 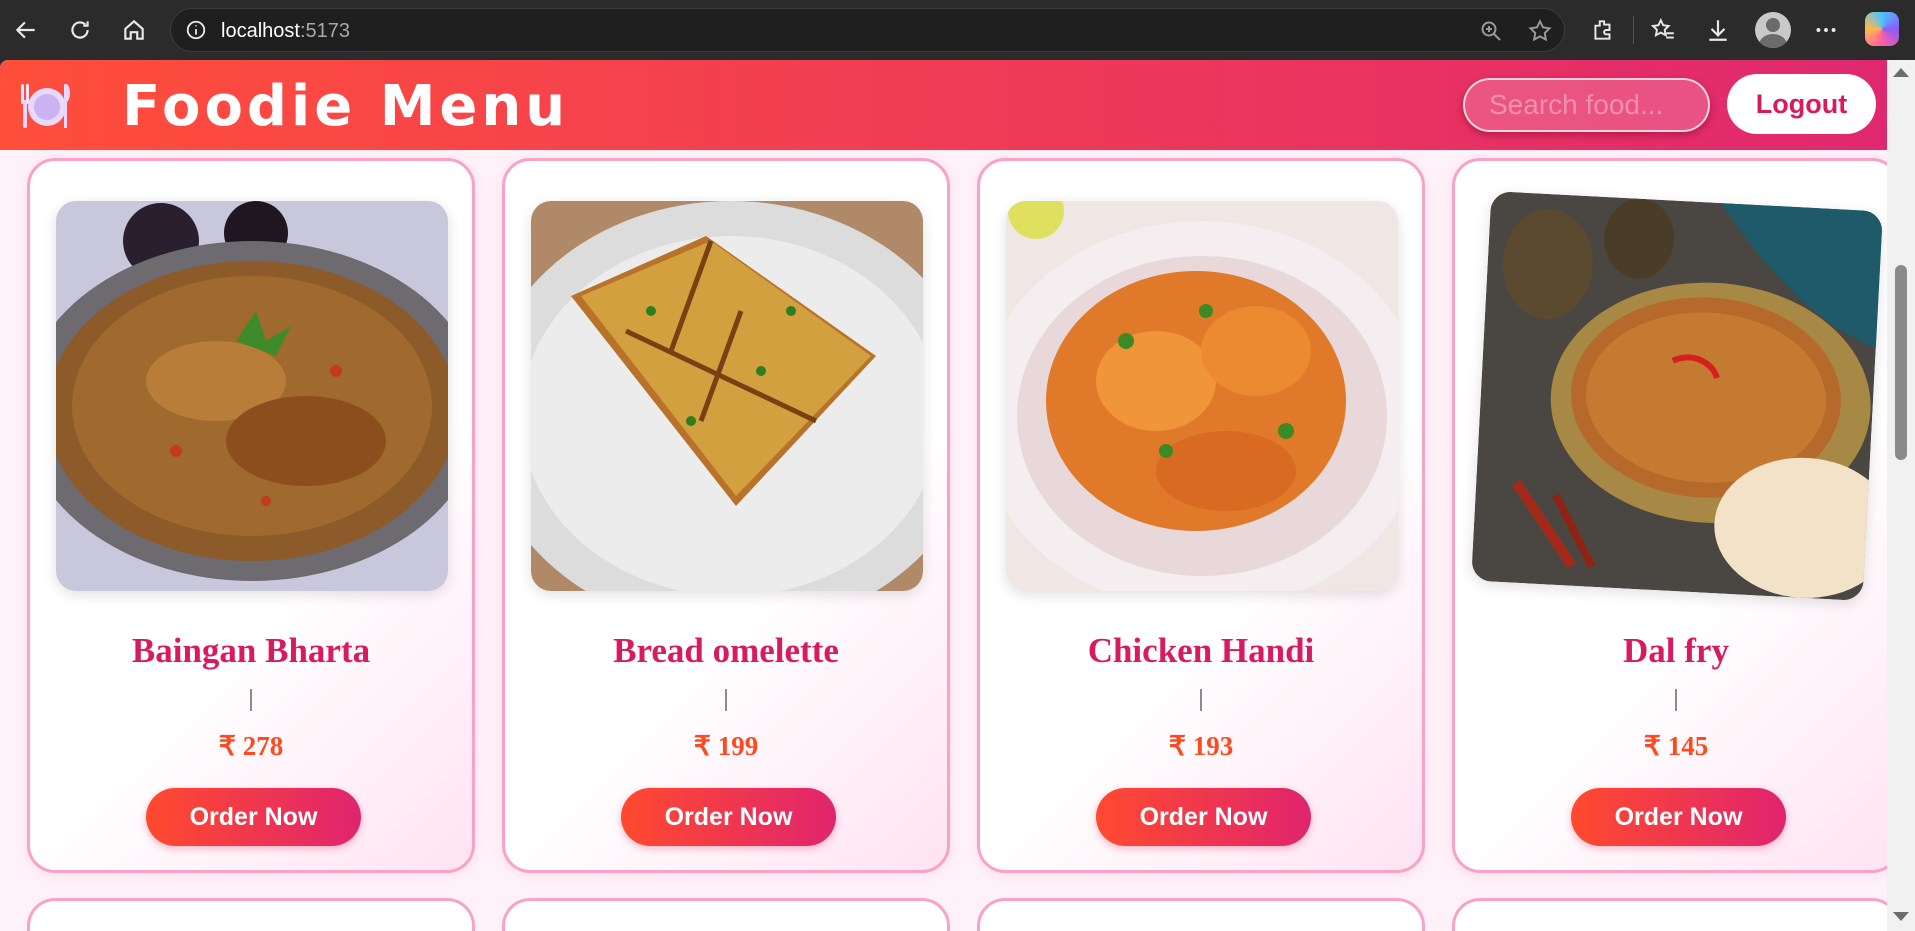 What do you see at coordinates (1901, 495) in the screenshot?
I see `page-scrollbar` at bounding box center [1901, 495].